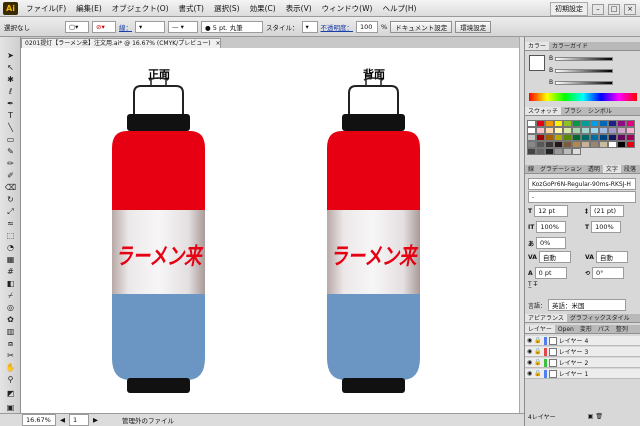 Image resolution: width=640 pixels, height=426 pixels. I want to click on blob-brush-tool-icon: ✐, so click(10, 176).